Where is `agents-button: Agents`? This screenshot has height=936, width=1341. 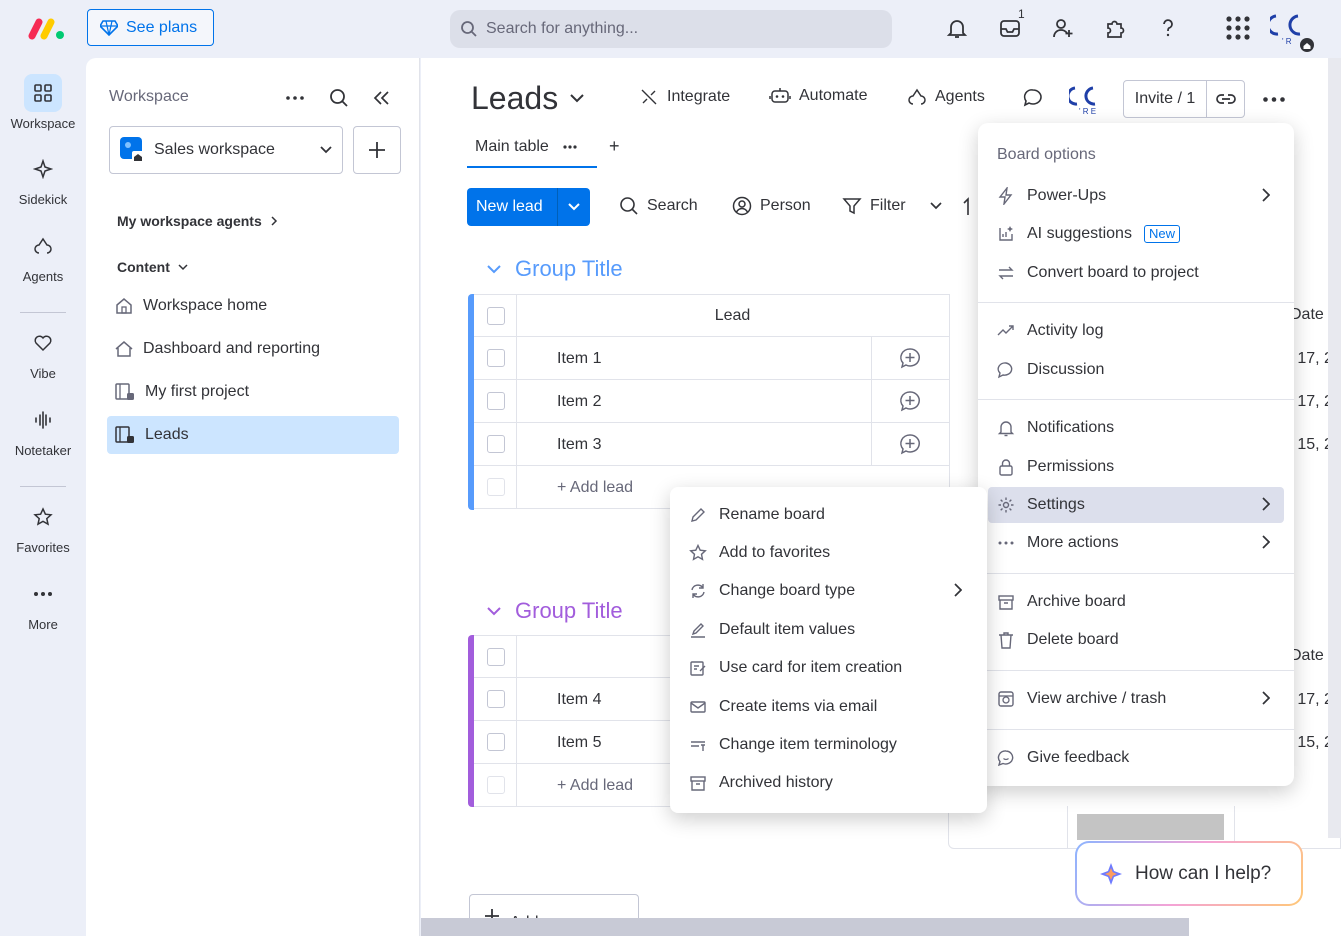 agents-button: Agents is located at coordinates (946, 97).